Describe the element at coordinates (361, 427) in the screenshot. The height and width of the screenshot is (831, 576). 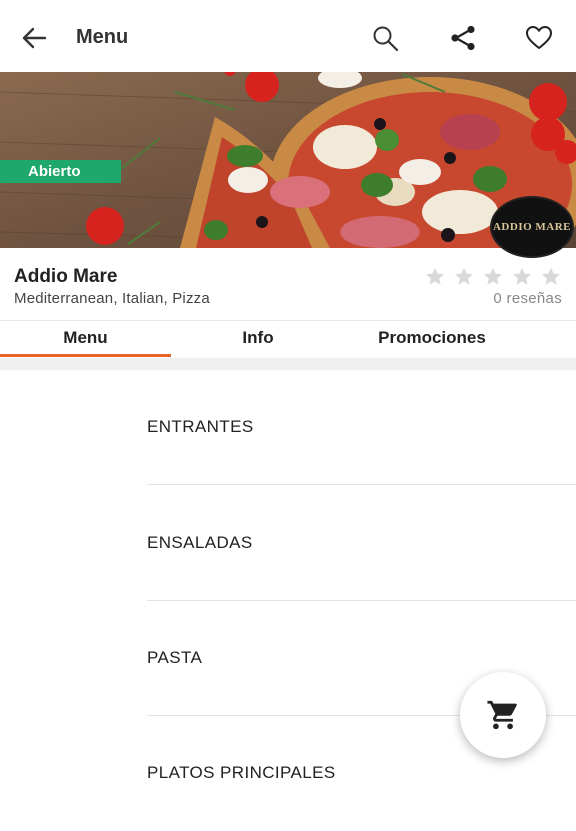
I see `menu-category-entrantes: ENTRANTES` at that location.